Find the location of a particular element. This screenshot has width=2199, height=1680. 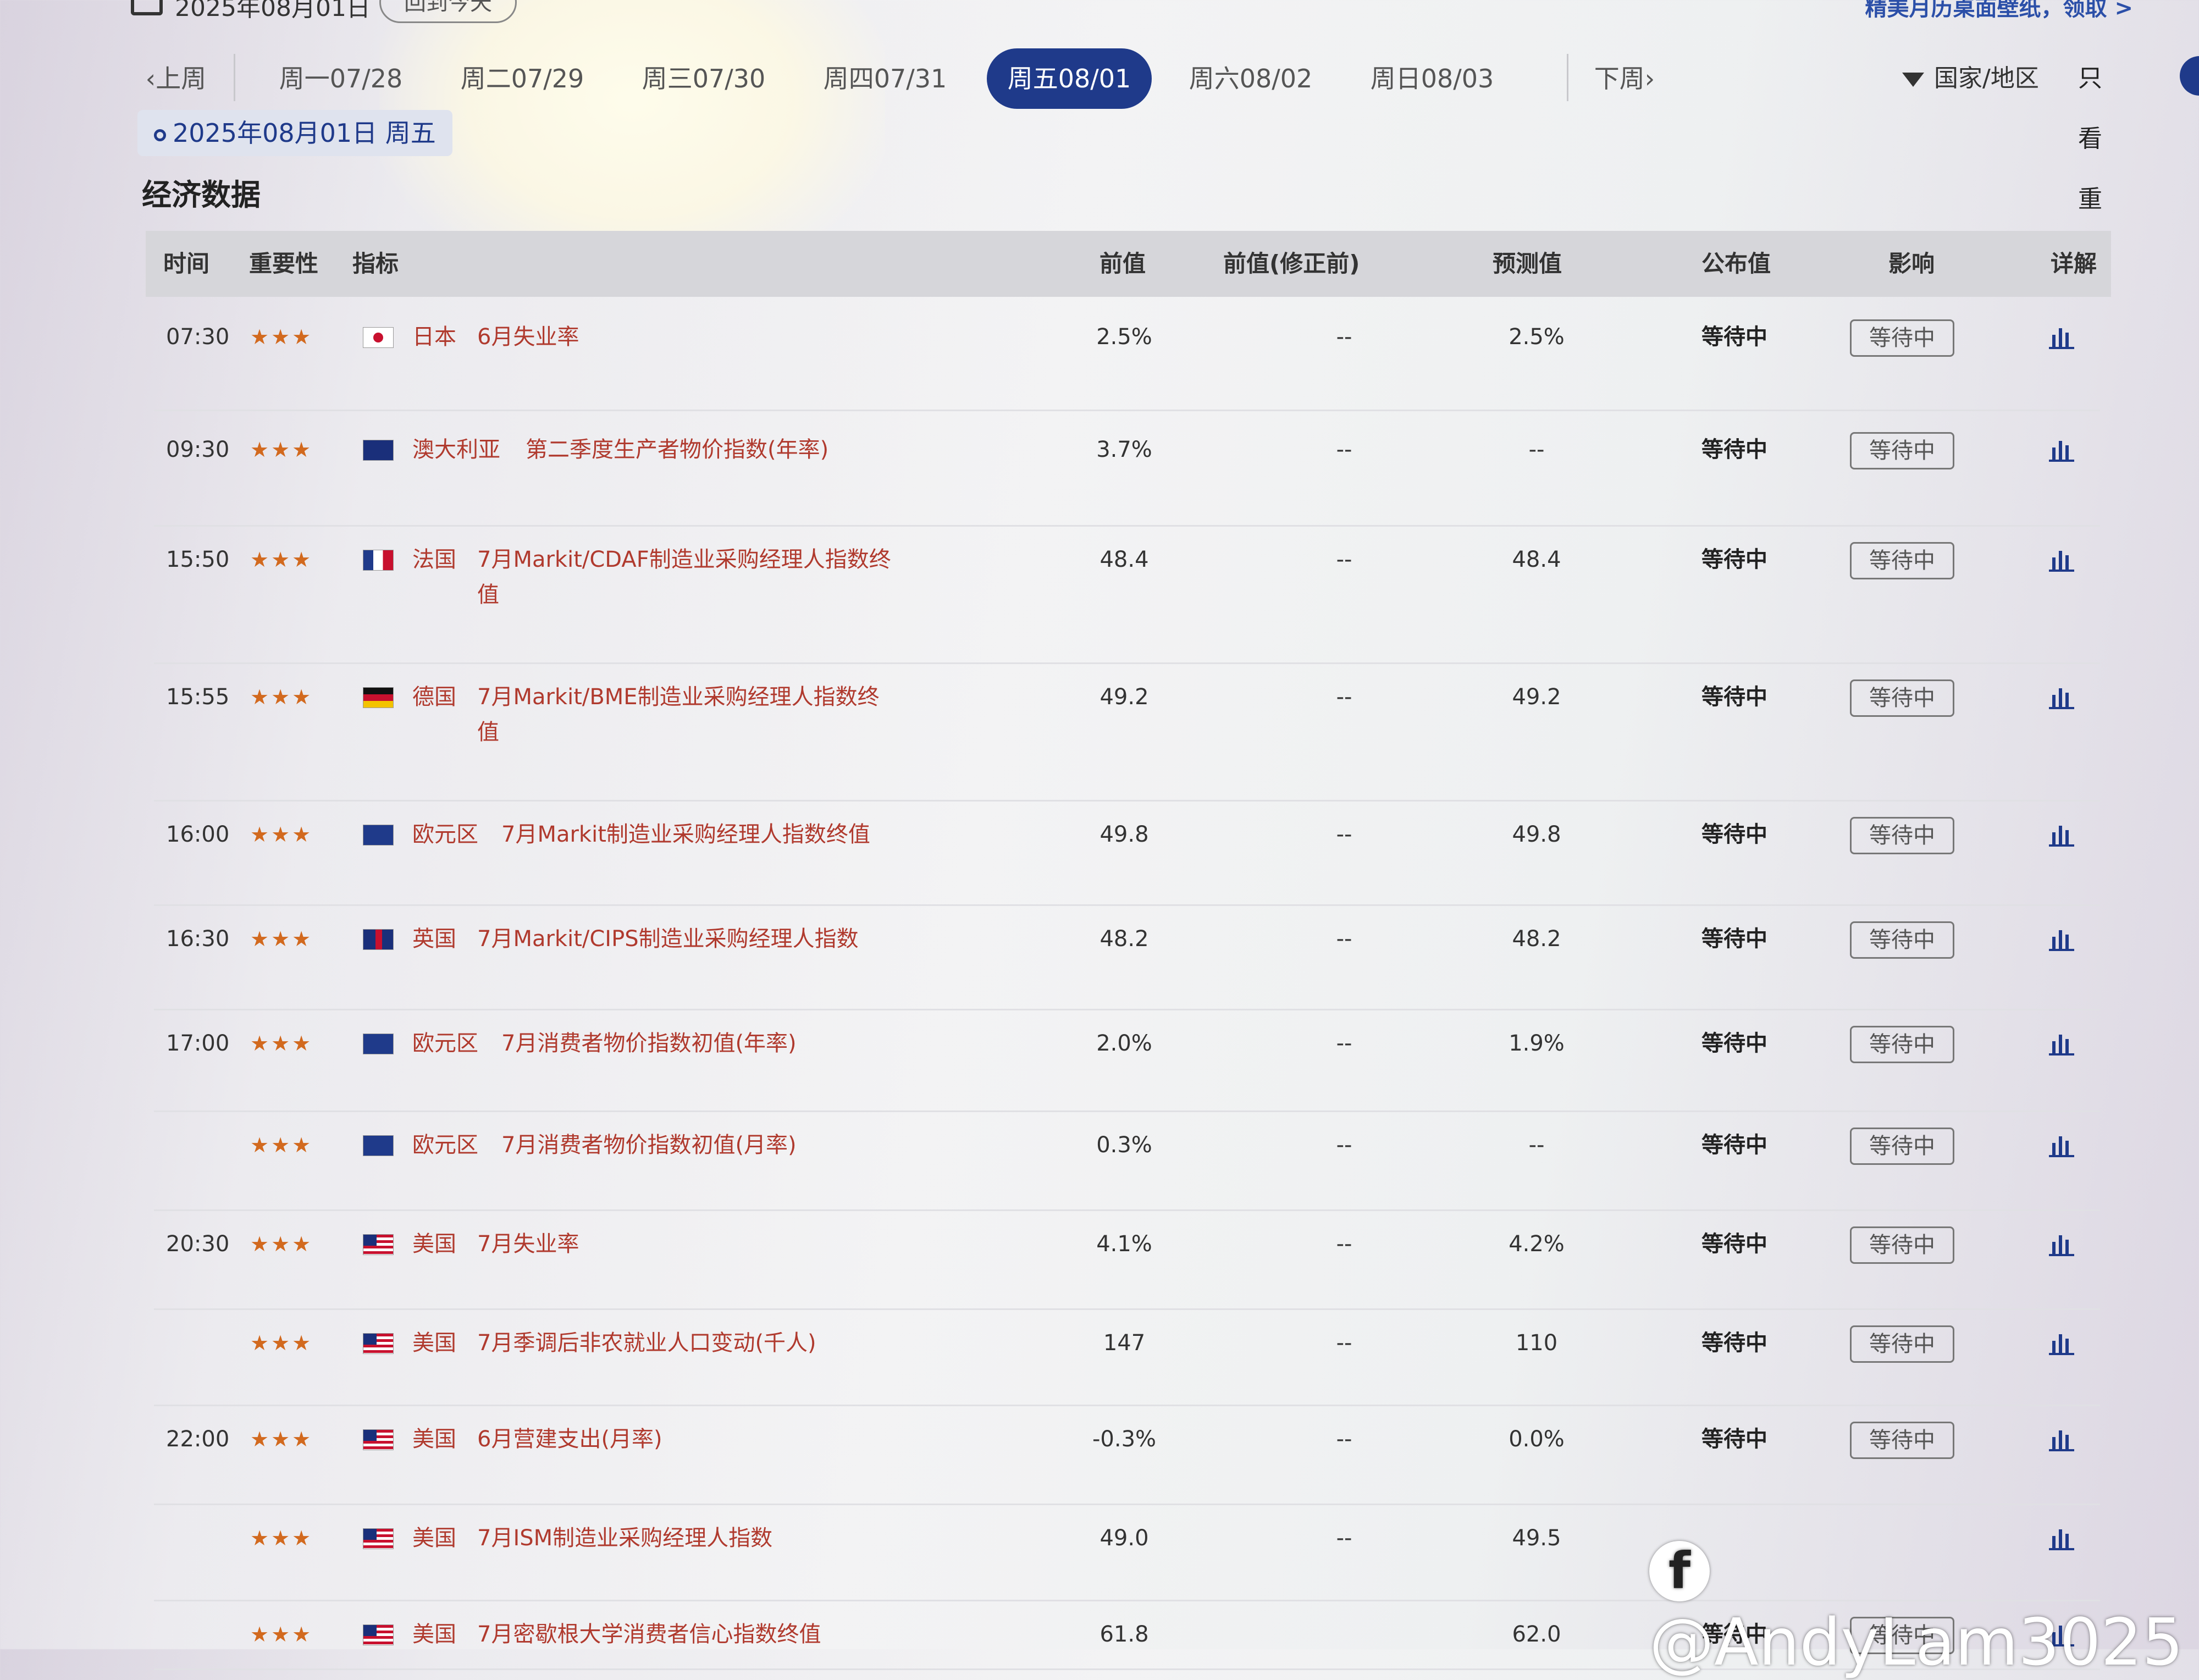

table-row: ★★★ 欧元区 0.3% -- -- 等待中 7月消费者物价指数初值(月率) 等待中 is located at coordinates (1127, 1162).